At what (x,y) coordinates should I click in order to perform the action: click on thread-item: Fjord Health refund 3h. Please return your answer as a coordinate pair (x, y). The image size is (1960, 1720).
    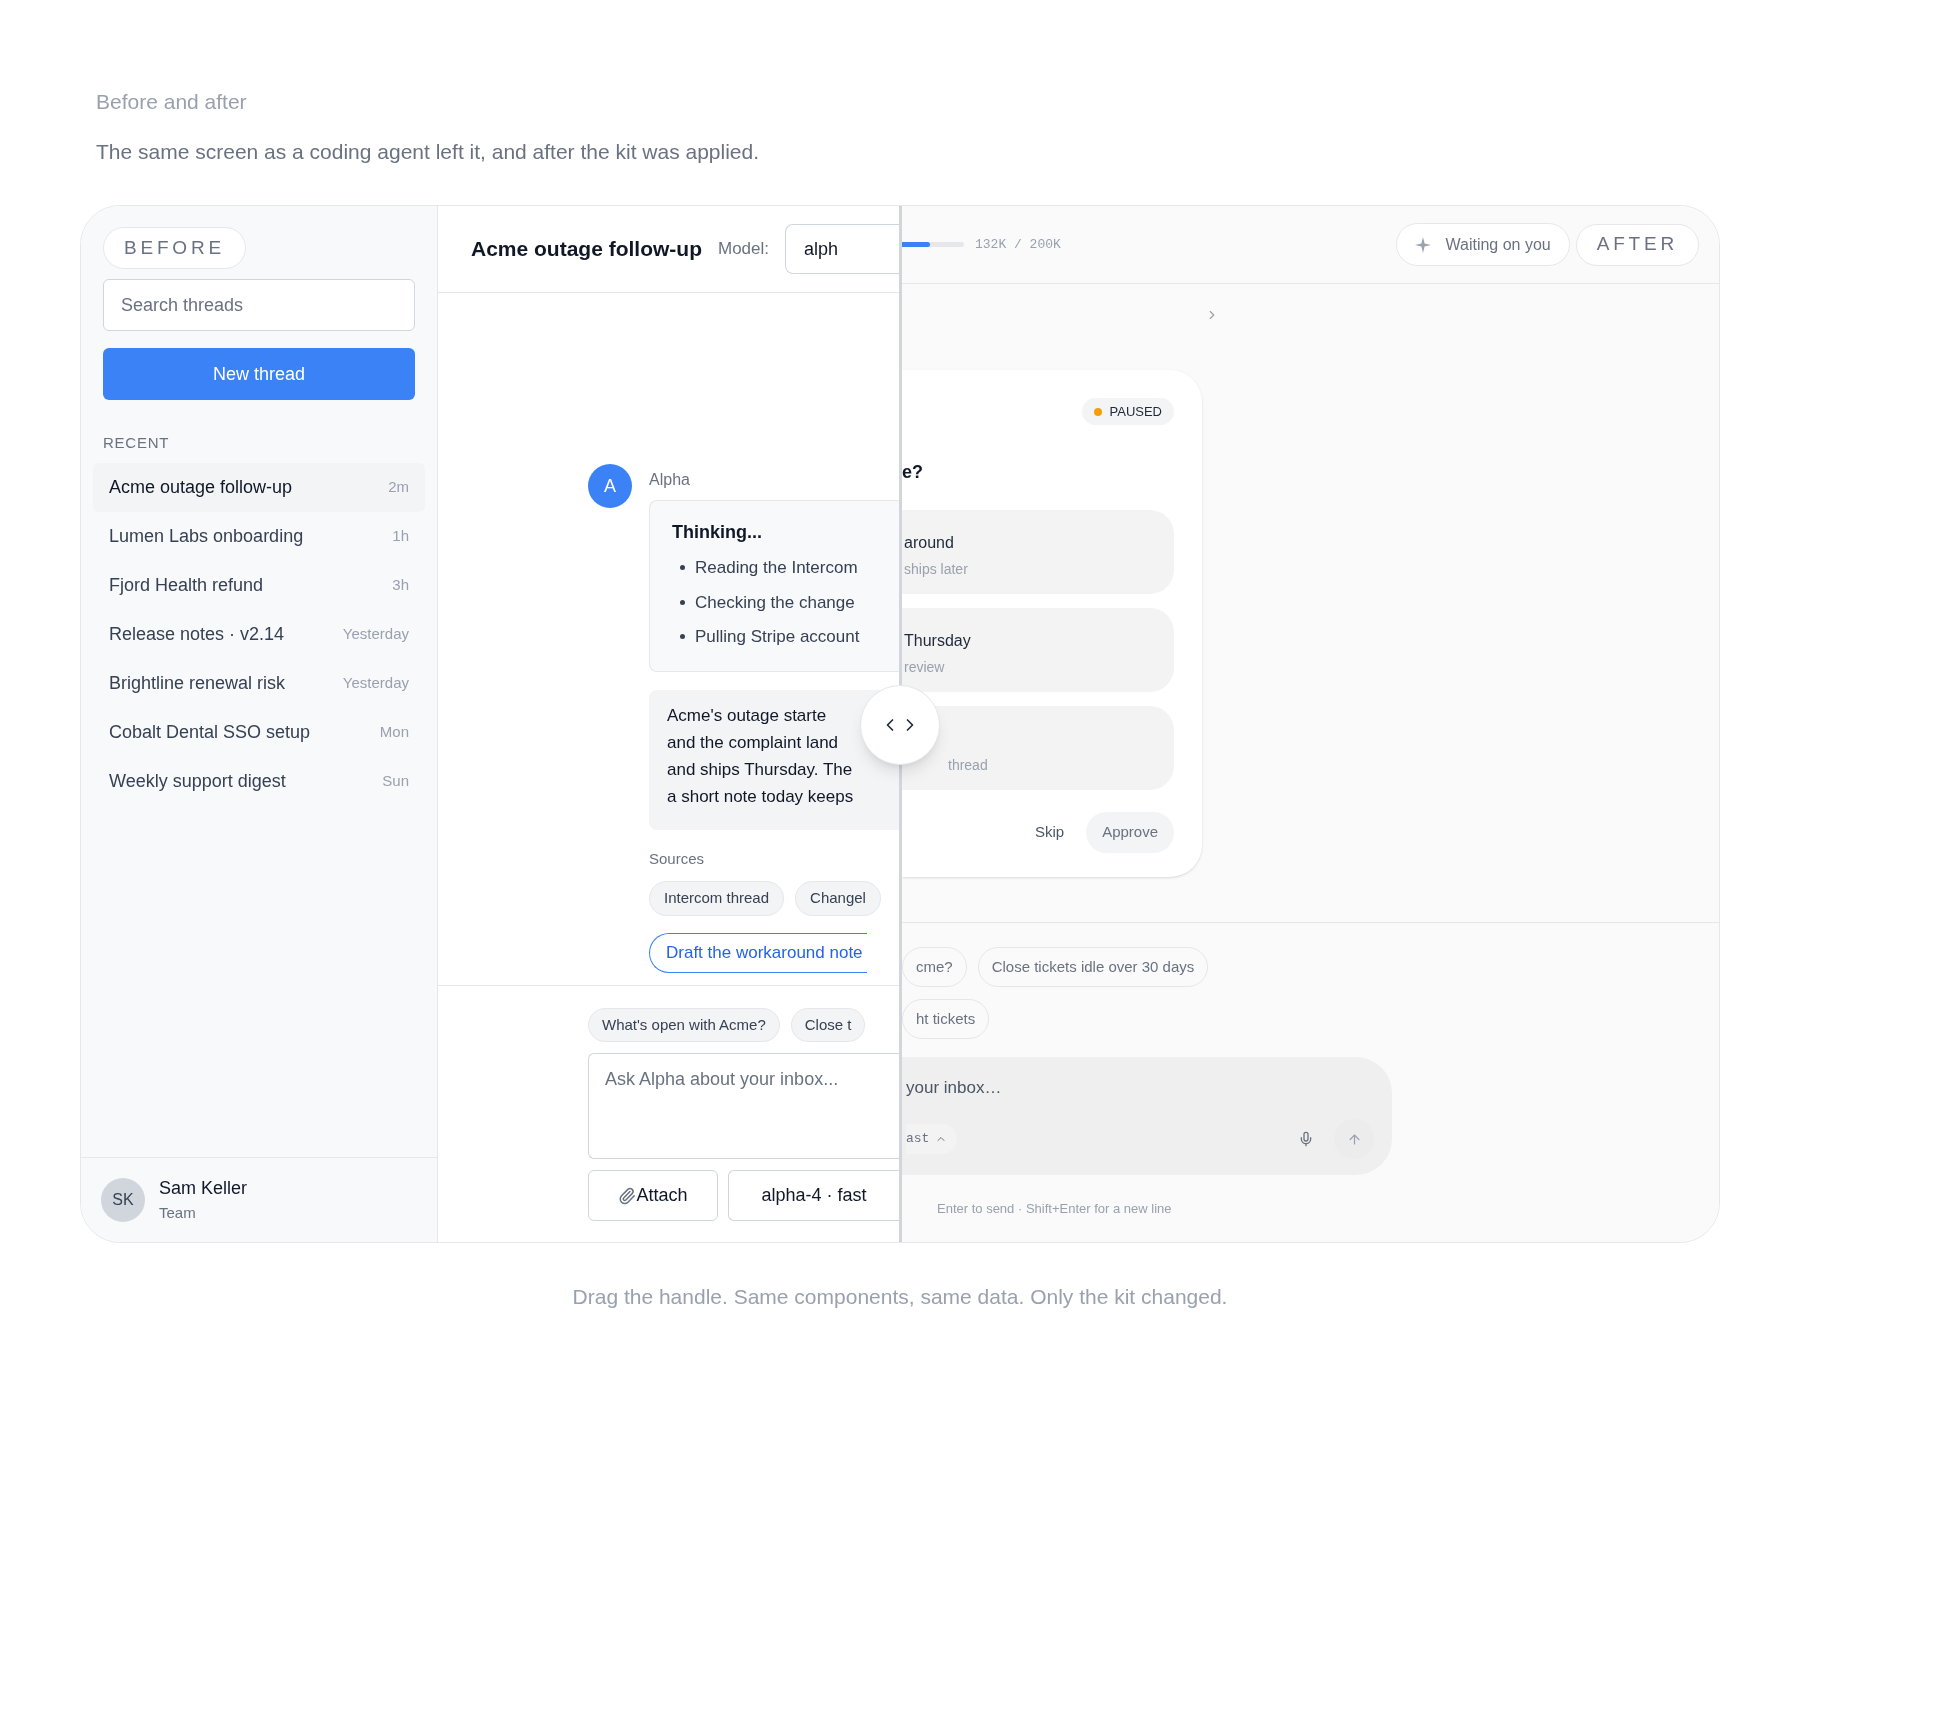
    Looking at the image, I should click on (259, 585).